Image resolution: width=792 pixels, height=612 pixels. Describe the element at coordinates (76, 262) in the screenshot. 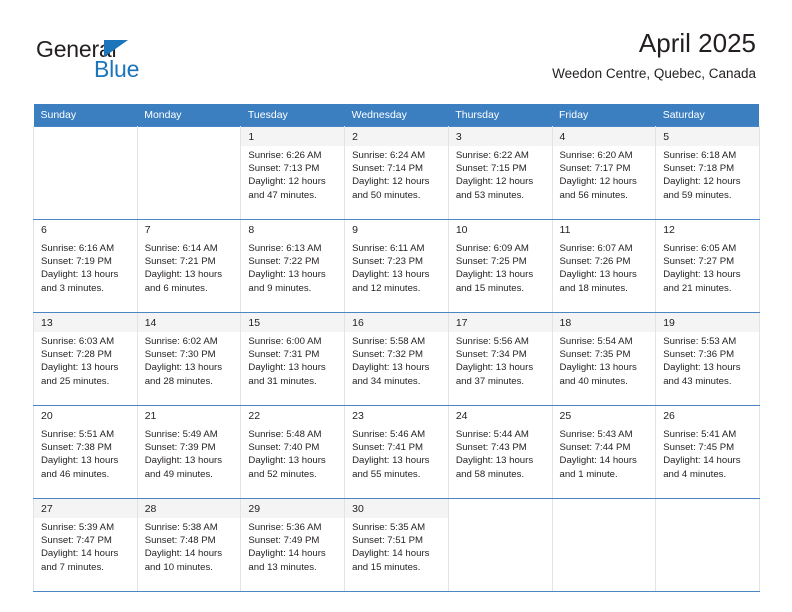

I see `sunset-text: Sunset: 7:19 PM` at that location.